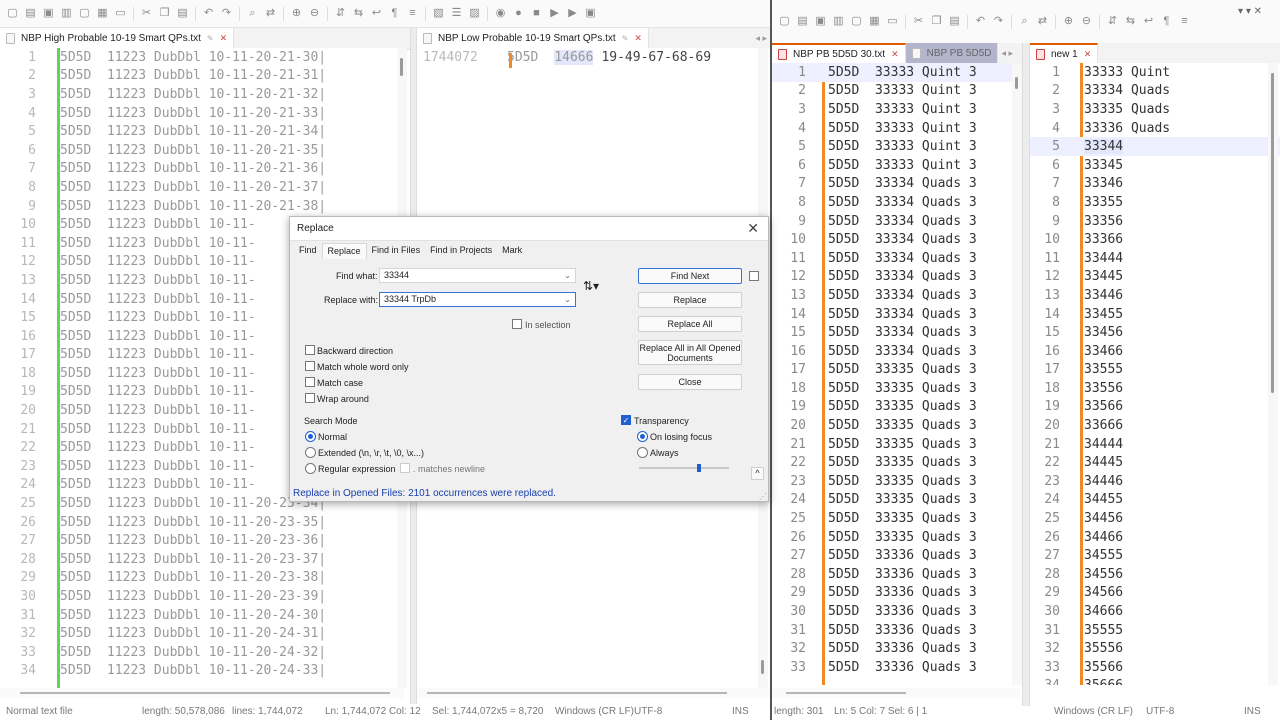 This screenshot has width=1280, height=720. What do you see at coordinates (1155, 611) in the screenshot?
I see `editor-line: 30 34666` at bounding box center [1155, 611].